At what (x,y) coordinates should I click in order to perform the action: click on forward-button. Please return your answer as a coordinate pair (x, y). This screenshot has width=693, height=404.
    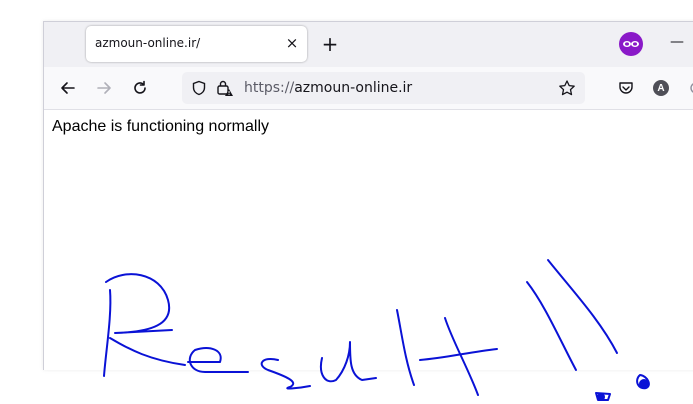
    Looking at the image, I should click on (104, 88).